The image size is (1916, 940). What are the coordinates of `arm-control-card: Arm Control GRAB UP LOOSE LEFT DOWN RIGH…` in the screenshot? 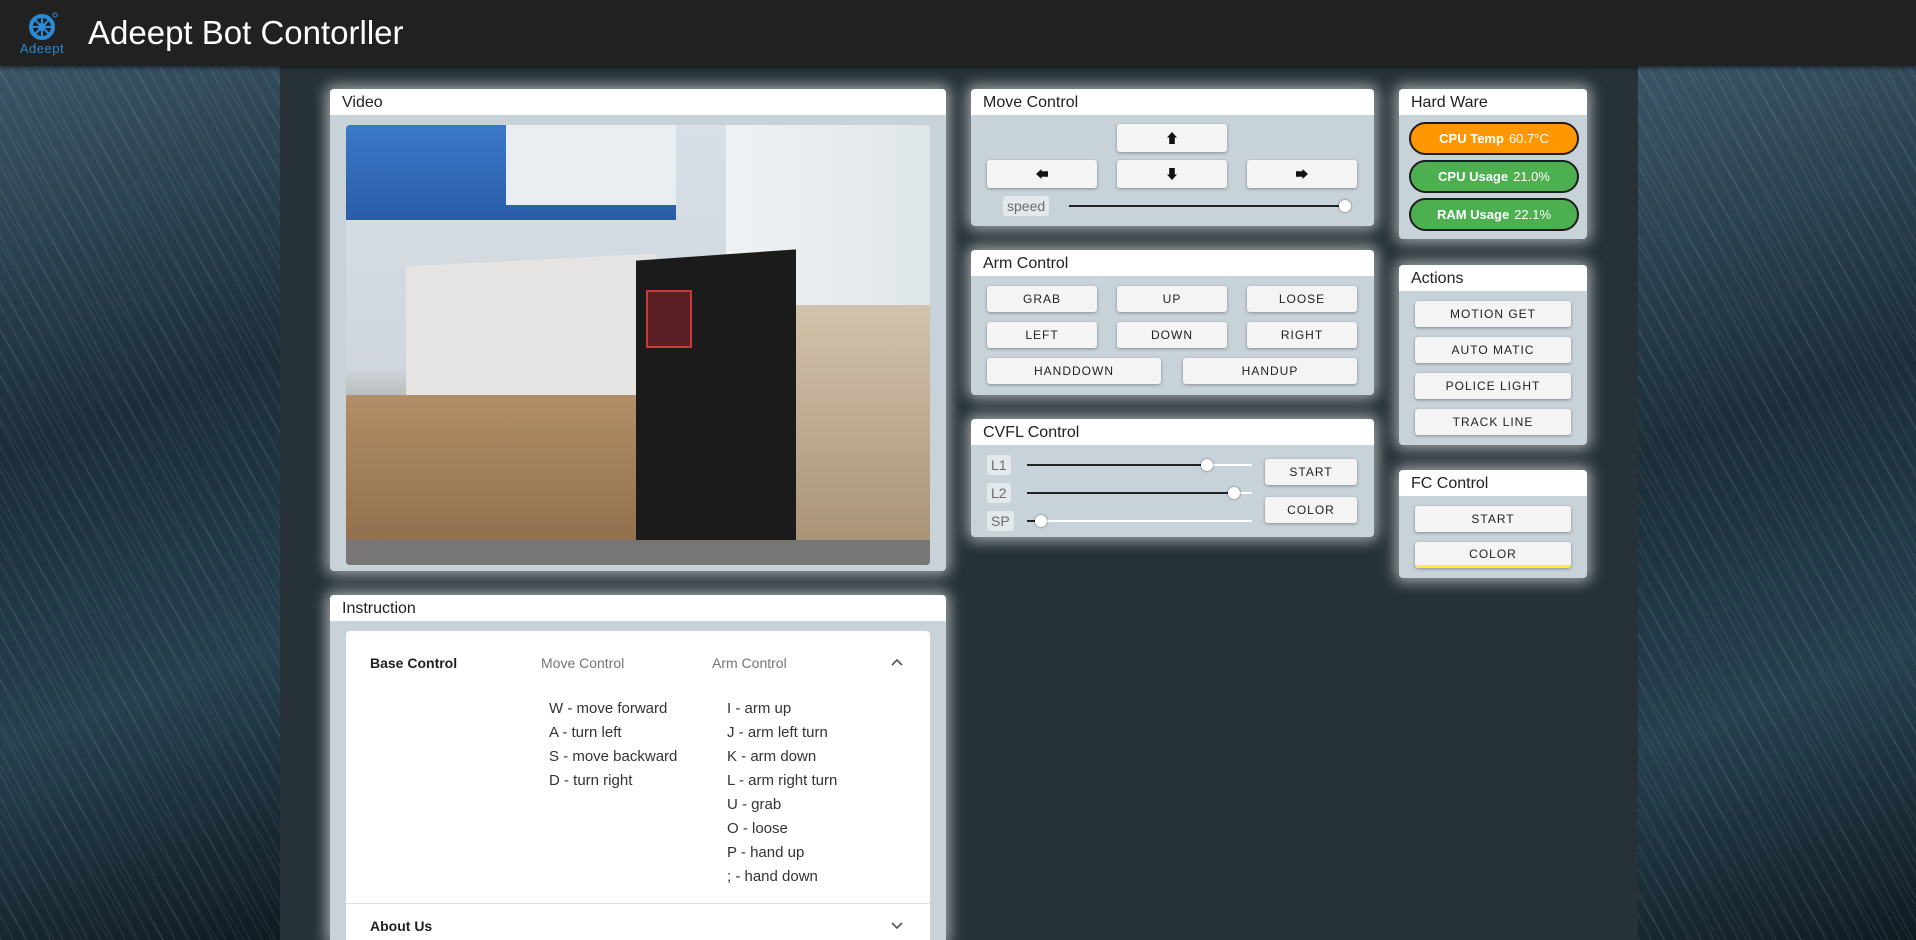 It's located at (1172, 322).